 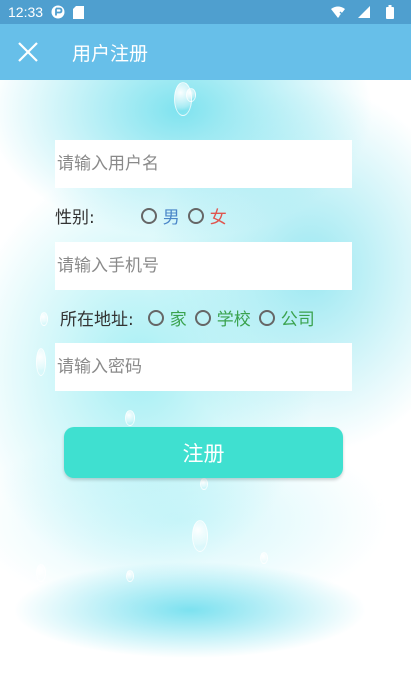 I want to click on sd-card-icon, so click(x=78, y=12).